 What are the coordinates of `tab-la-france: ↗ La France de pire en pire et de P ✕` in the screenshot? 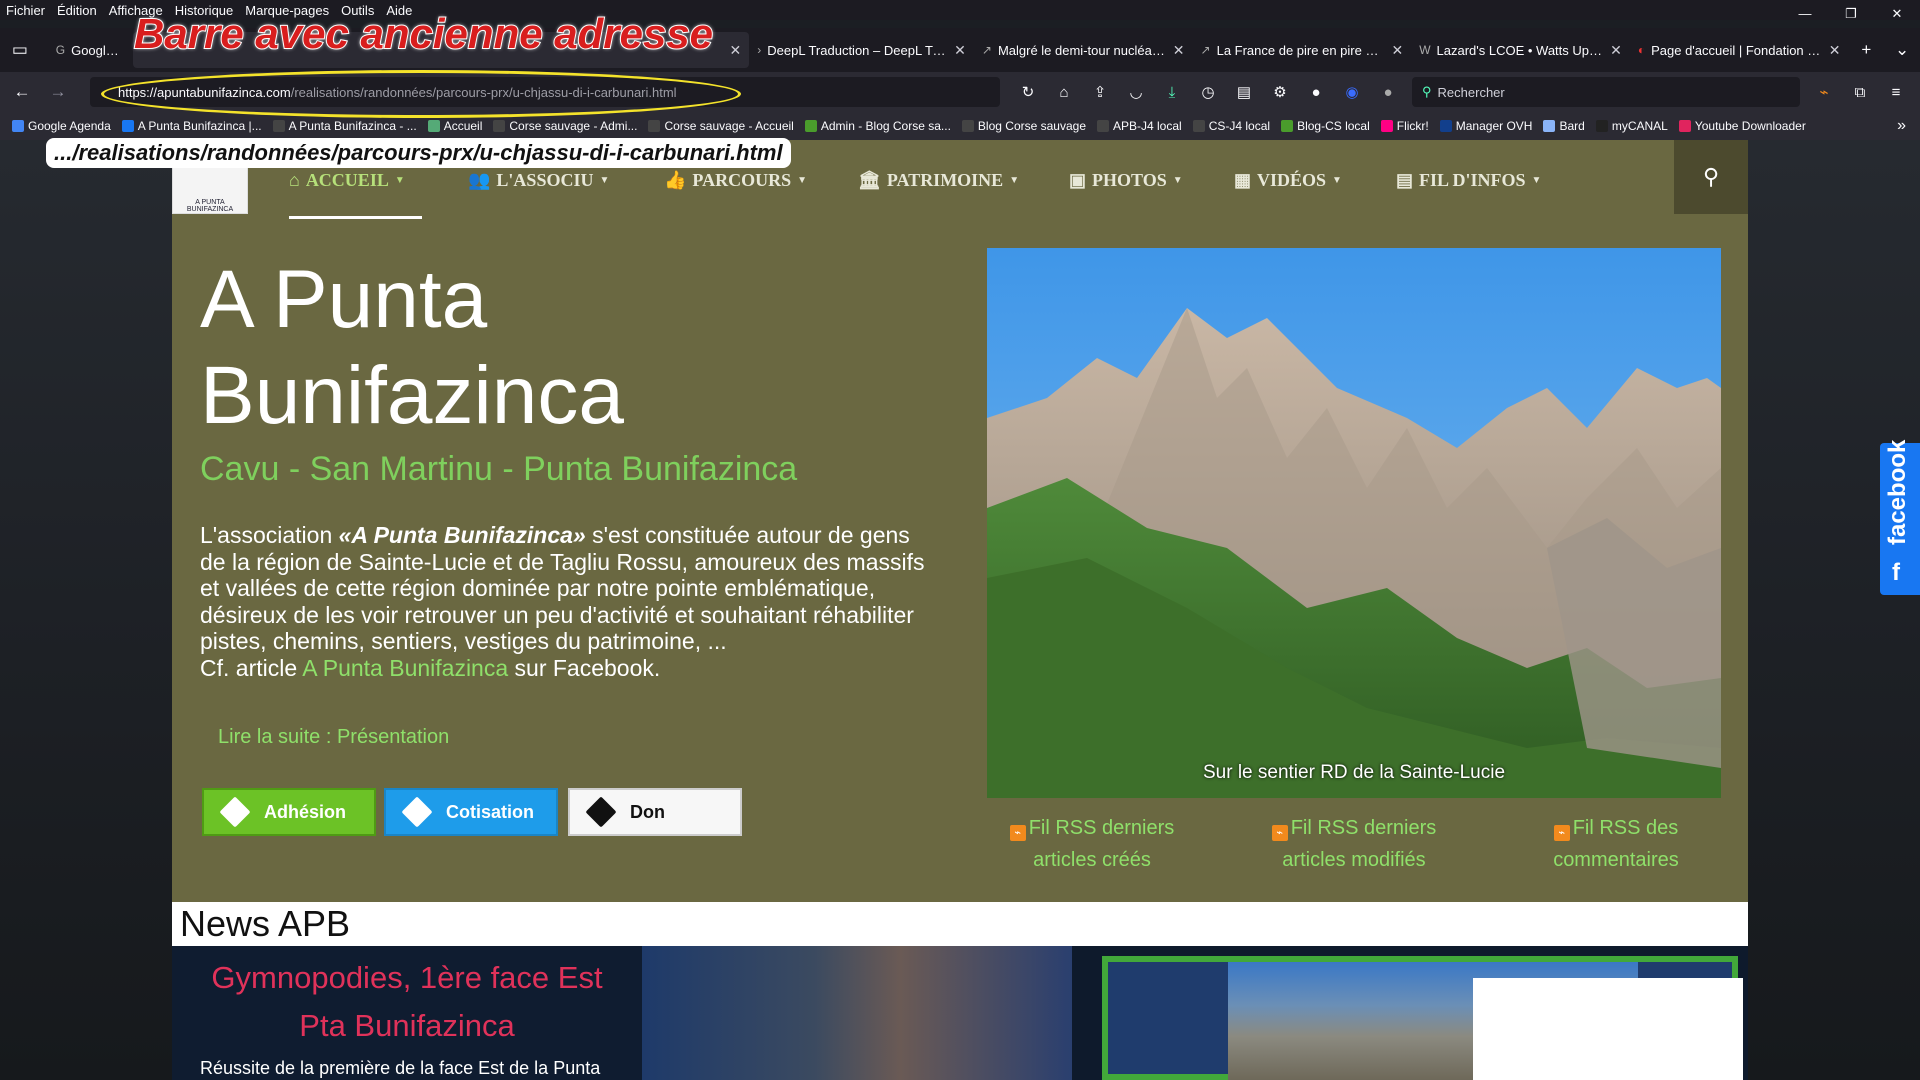 It's located at (1302, 50).